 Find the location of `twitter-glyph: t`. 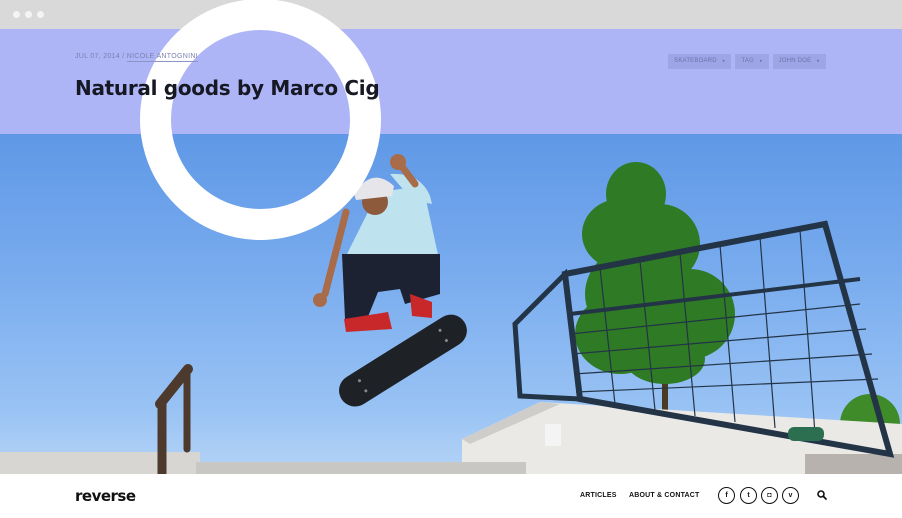

twitter-glyph: t is located at coordinates (748, 495).